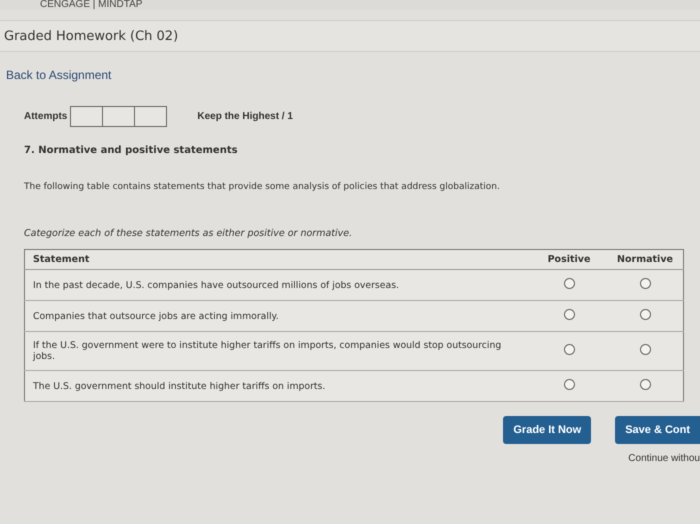 The width and height of the screenshot is (700, 524). Describe the element at coordinates (350, 5) in the screenshot. I see `brand-logo-text: CENGAGE | MINDTAP` at that location.